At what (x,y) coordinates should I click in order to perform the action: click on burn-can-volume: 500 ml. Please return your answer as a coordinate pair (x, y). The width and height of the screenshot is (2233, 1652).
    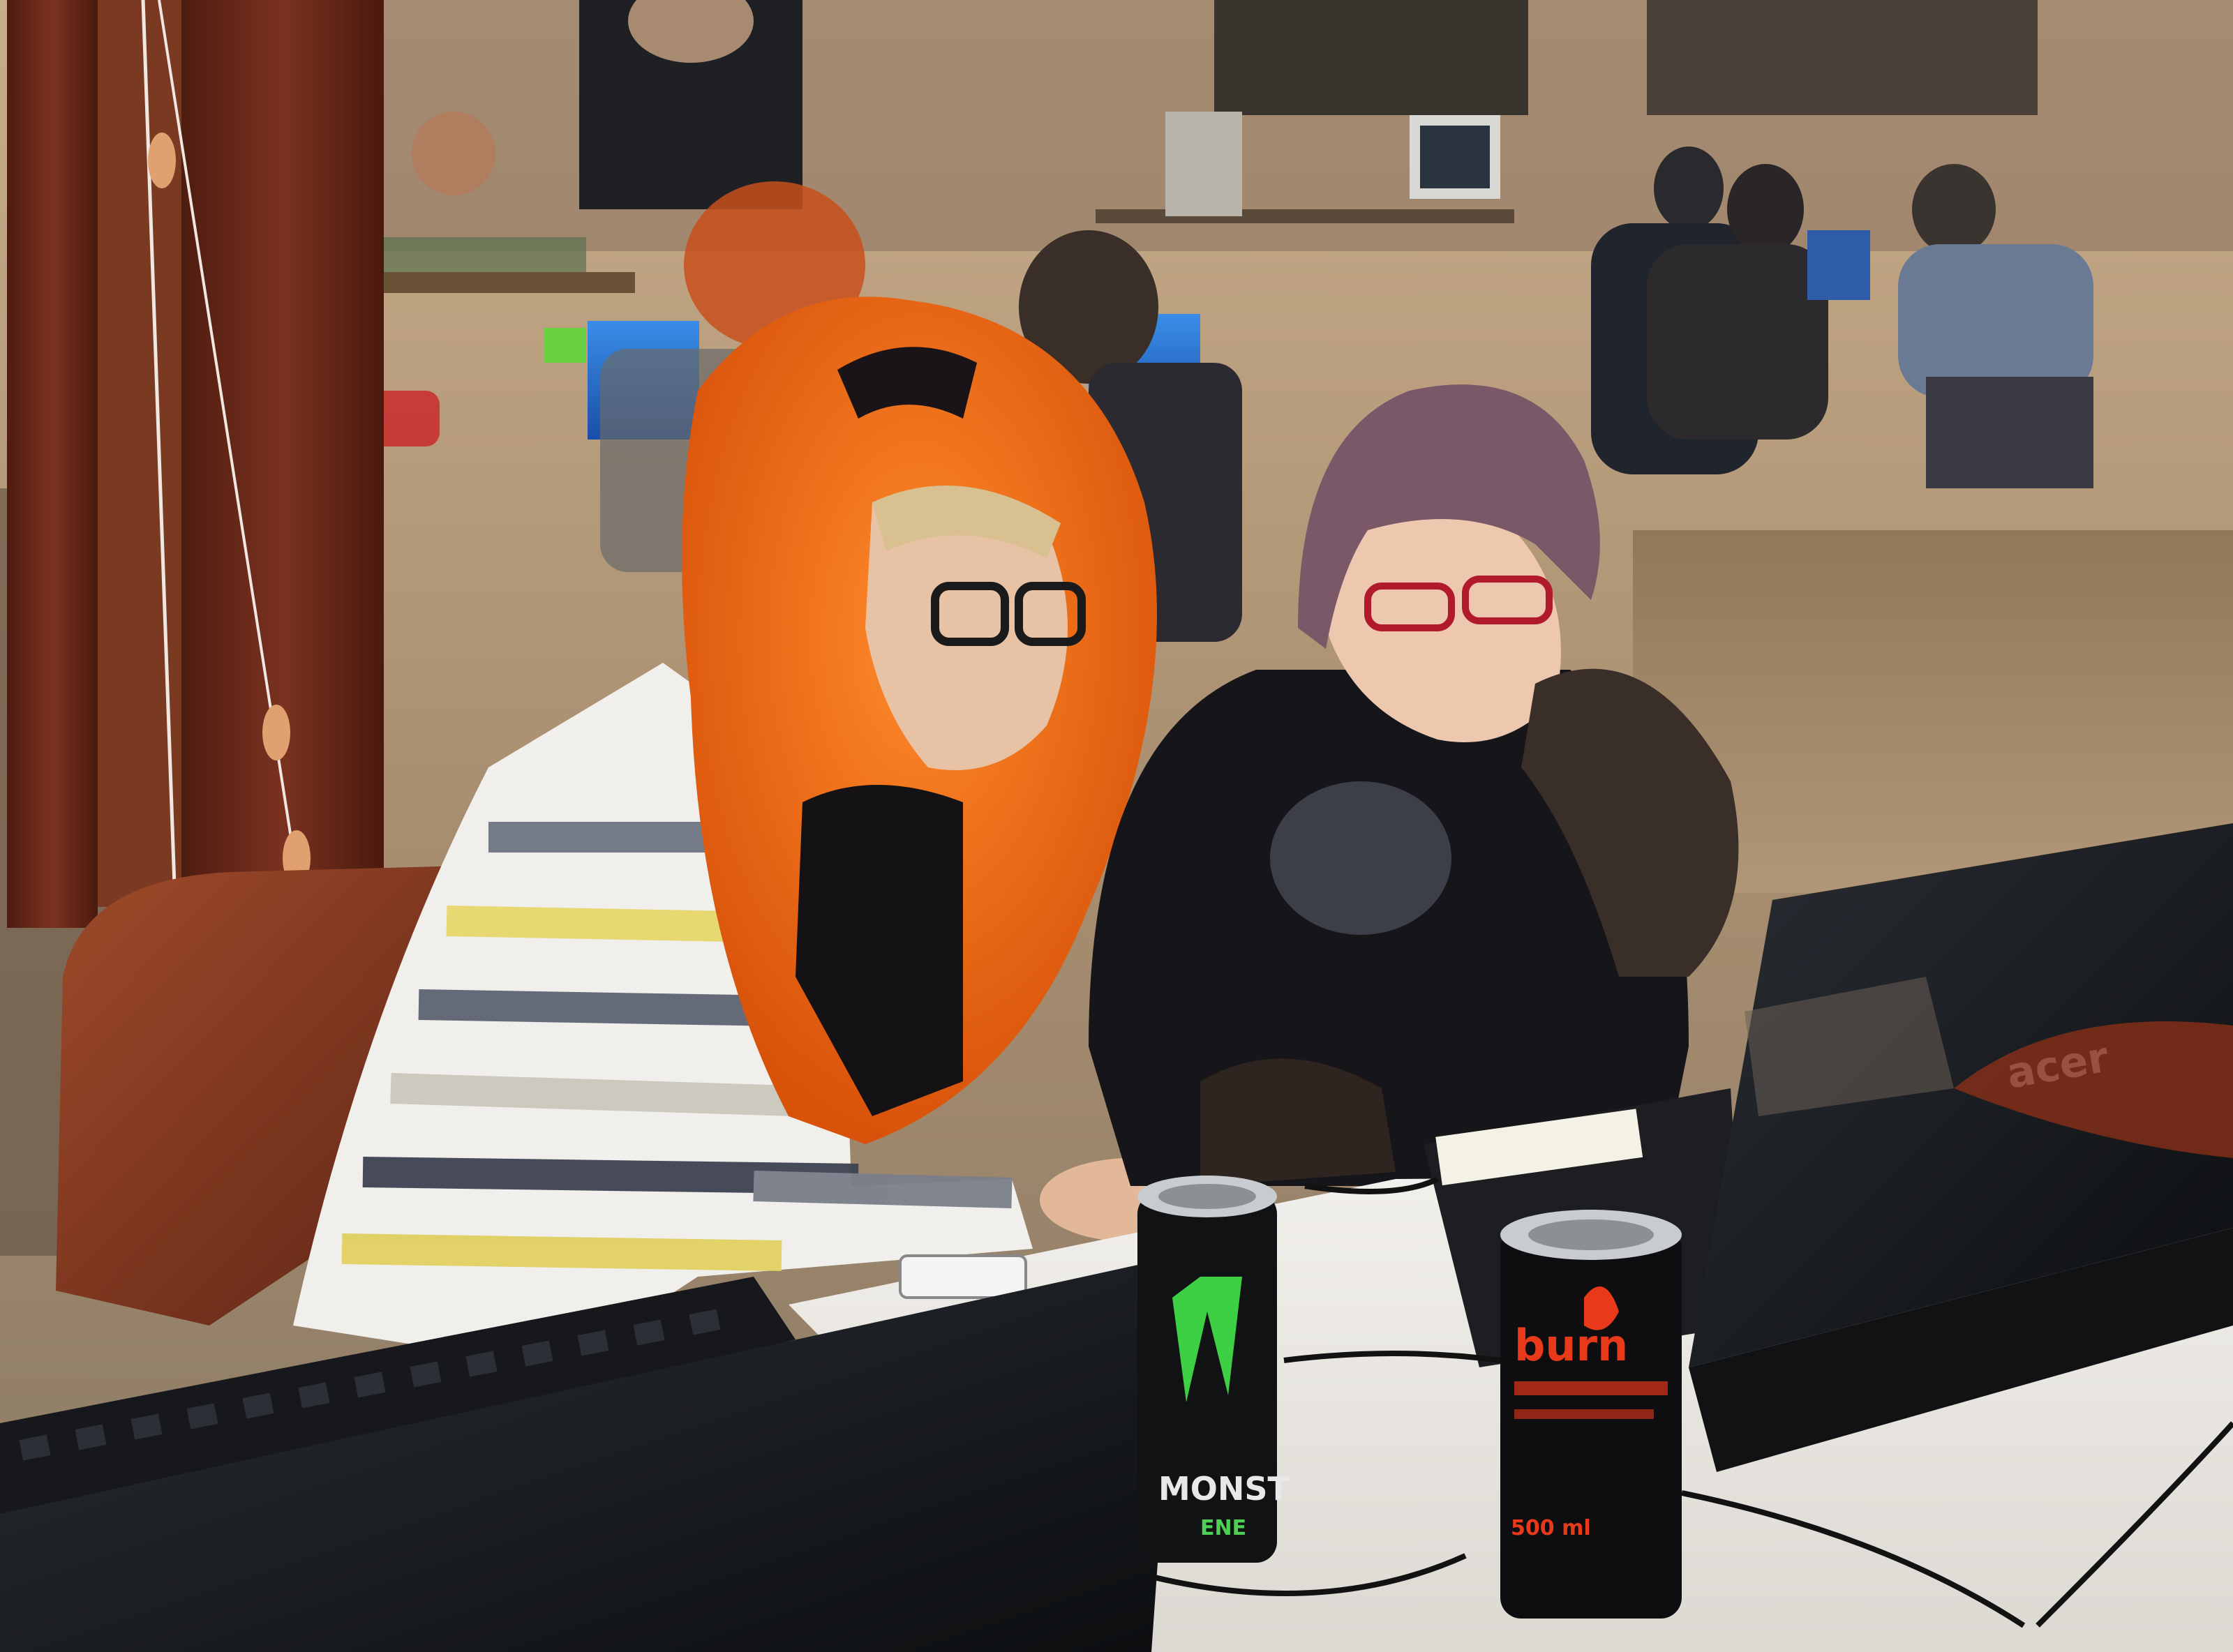
    Looking at the image, I should click on (1551, 1528).